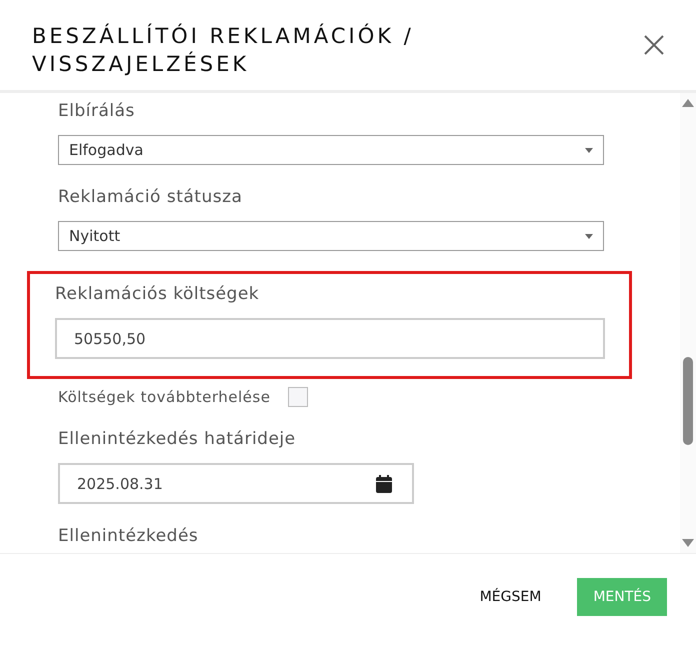 The width and height of the screenshot is (696, 651). What do you see at coordinates (331, 150) in the screenshot?
I see `dropdown-field: Elfogadva` at bounding box center [331, 150].